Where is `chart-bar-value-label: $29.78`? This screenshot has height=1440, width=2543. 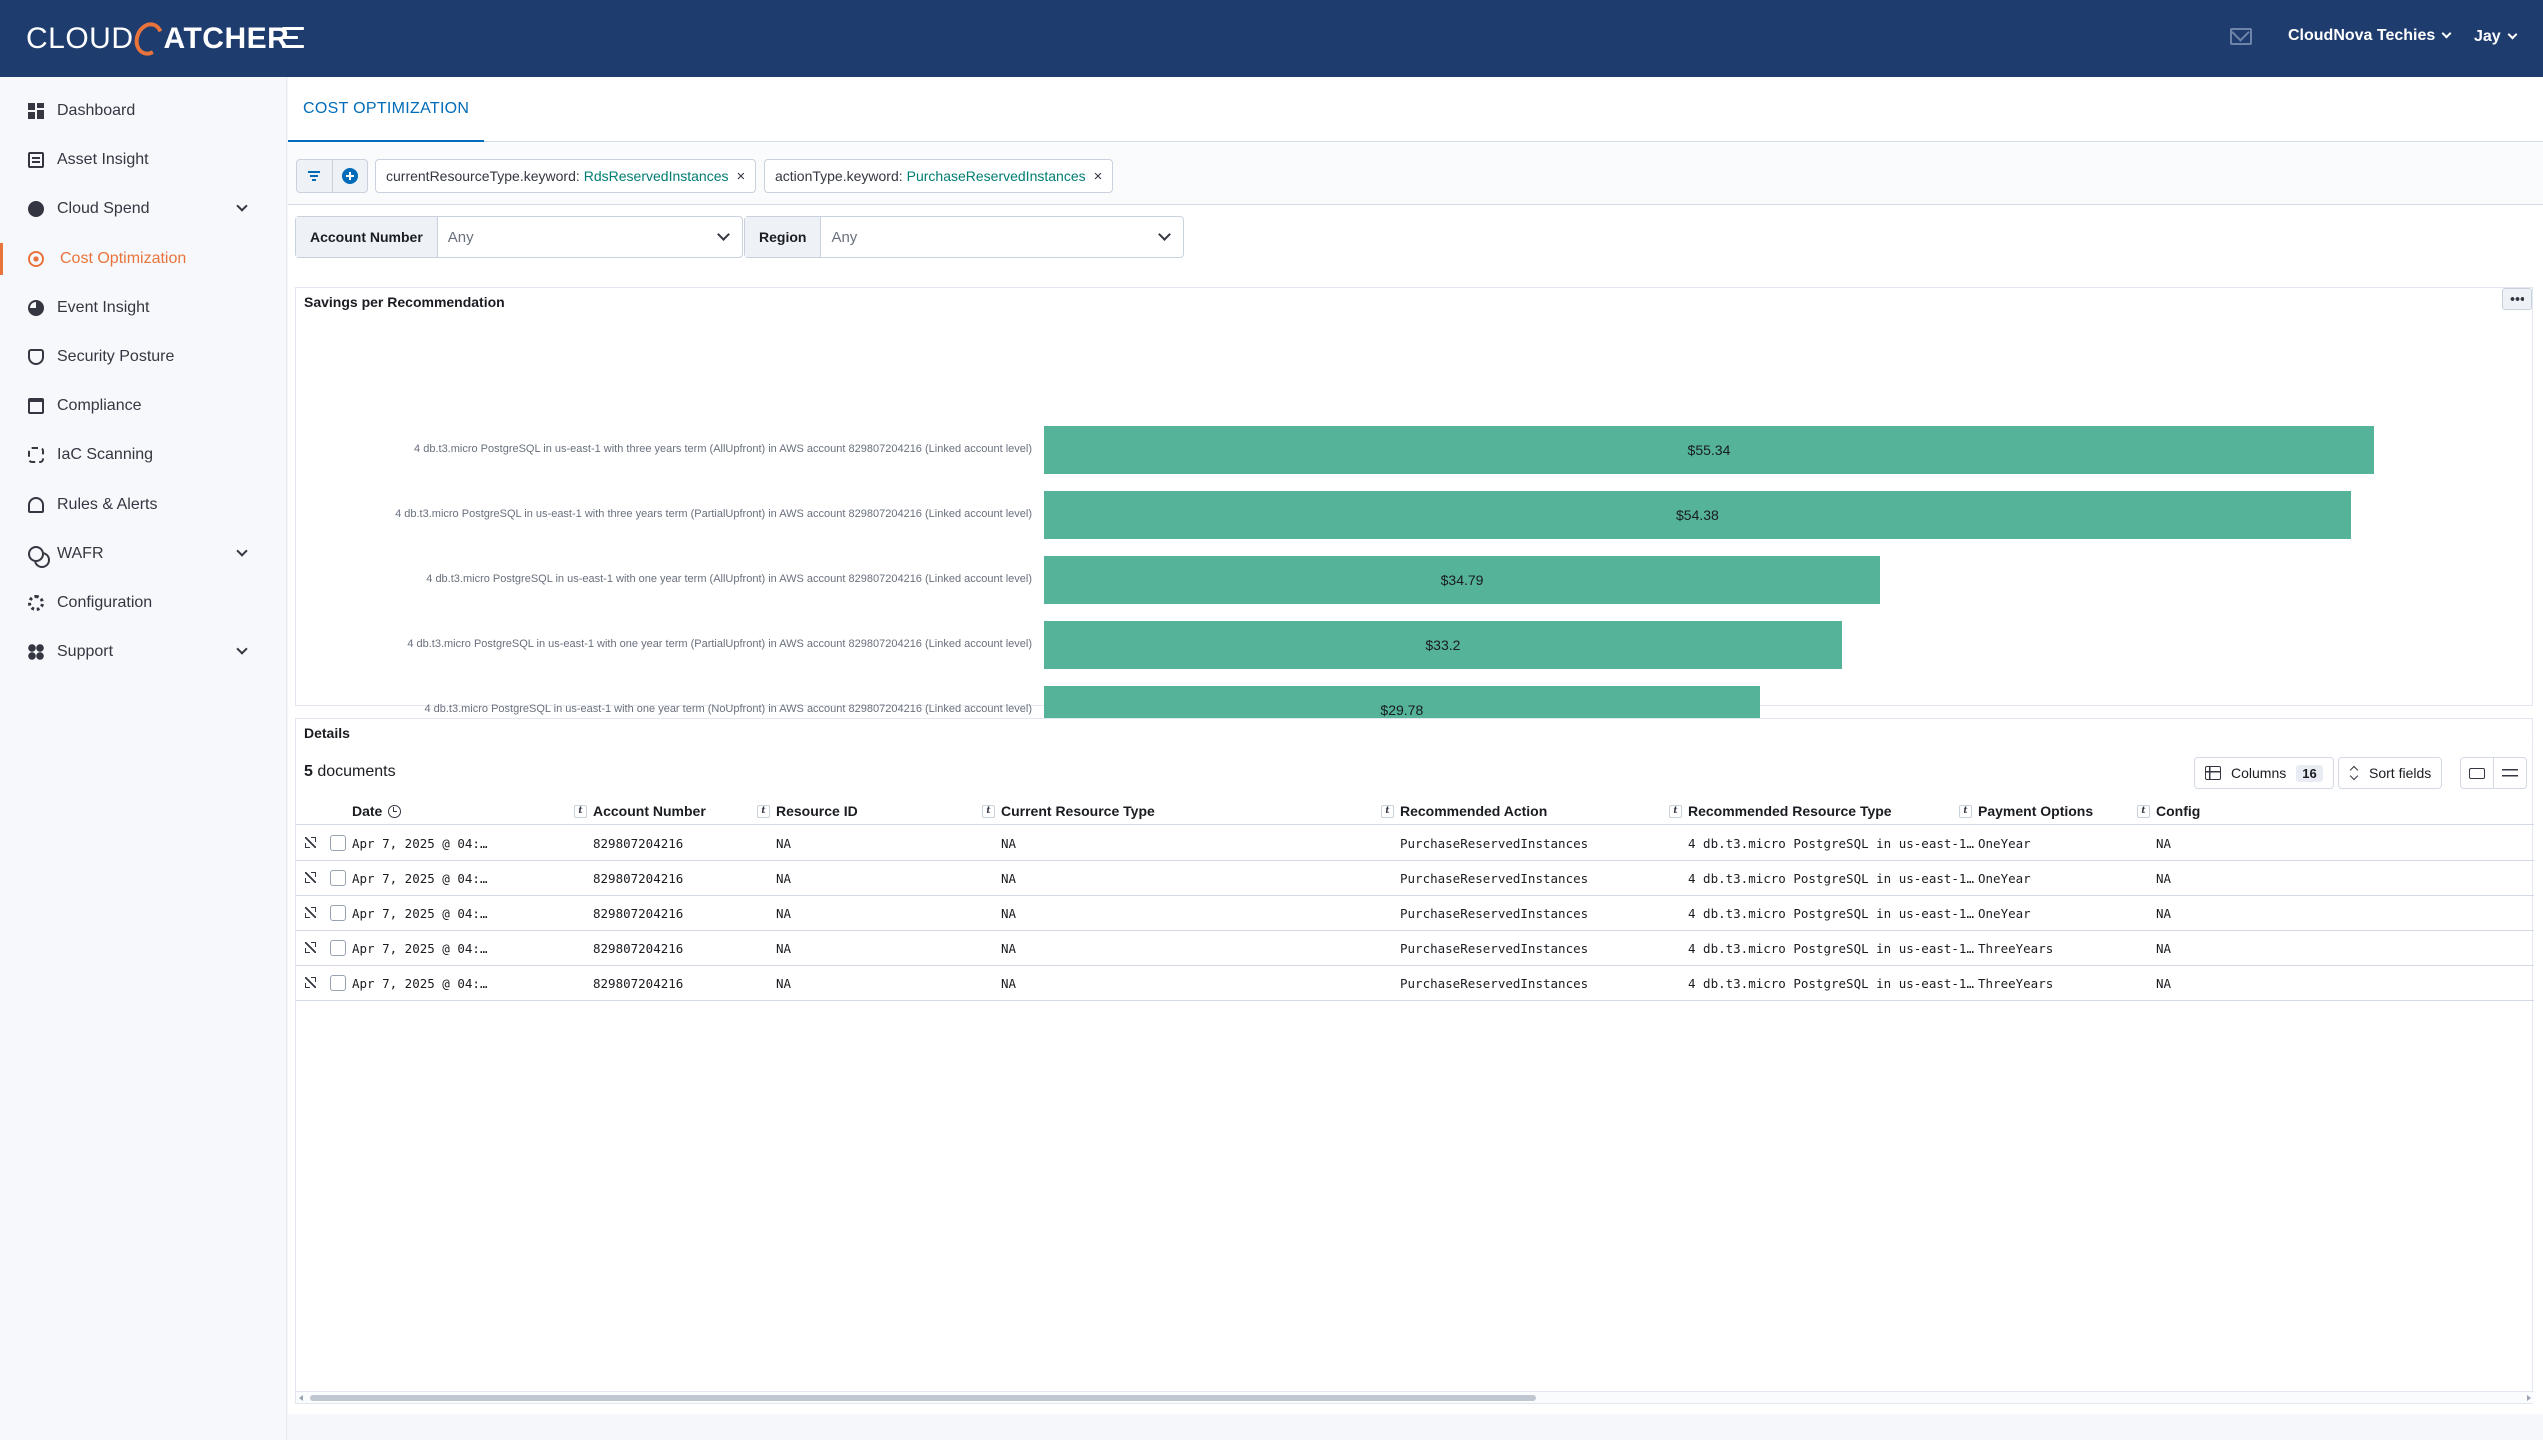 chart-bar-value-label: $29.78 is located at coordinates (1402, 710).